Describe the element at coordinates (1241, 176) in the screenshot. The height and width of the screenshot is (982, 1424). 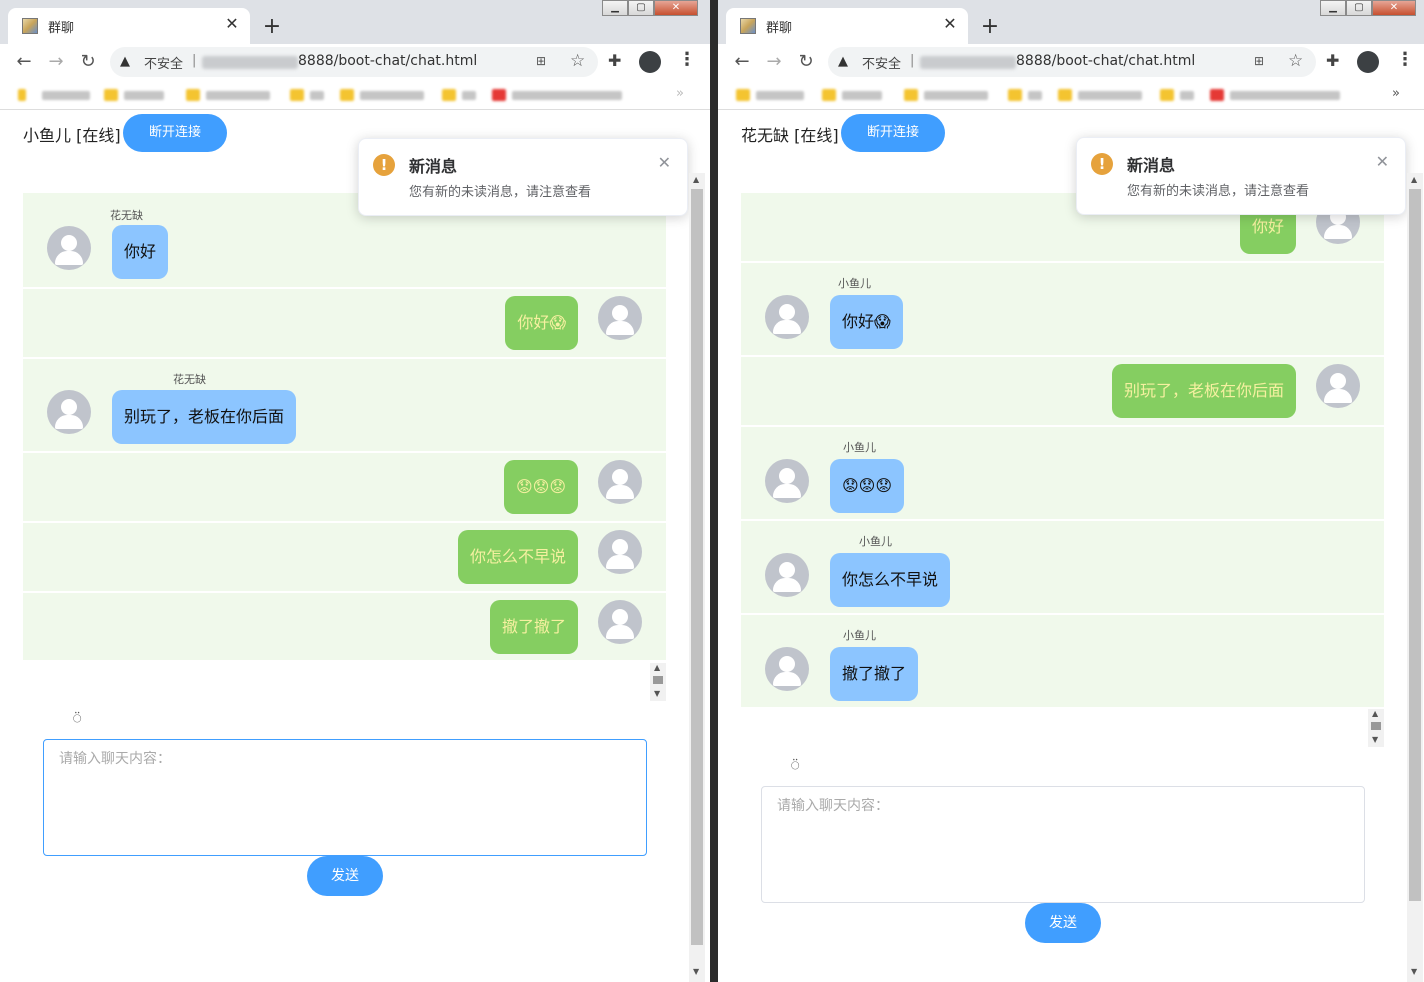
I see `new-message-notification: ! 新消息 您有新的未读消息，请注意查看 ✕` at that location.